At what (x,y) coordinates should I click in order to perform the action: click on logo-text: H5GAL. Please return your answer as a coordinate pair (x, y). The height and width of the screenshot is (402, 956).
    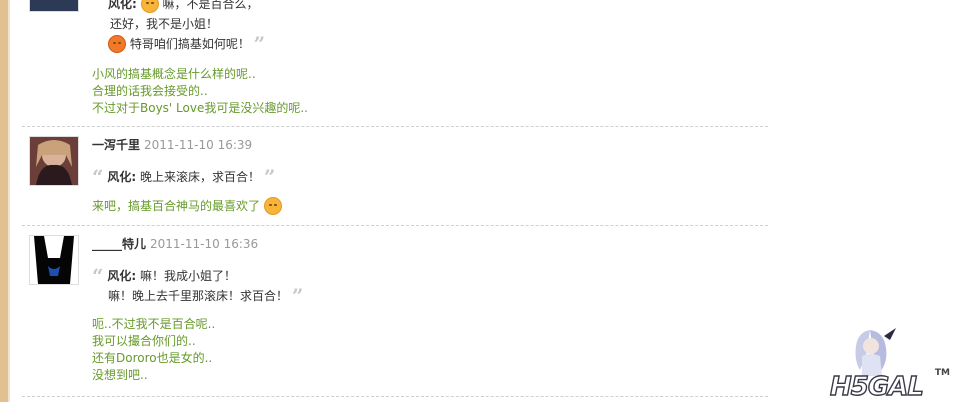
    Looking at the image, I should click on (876, 386).